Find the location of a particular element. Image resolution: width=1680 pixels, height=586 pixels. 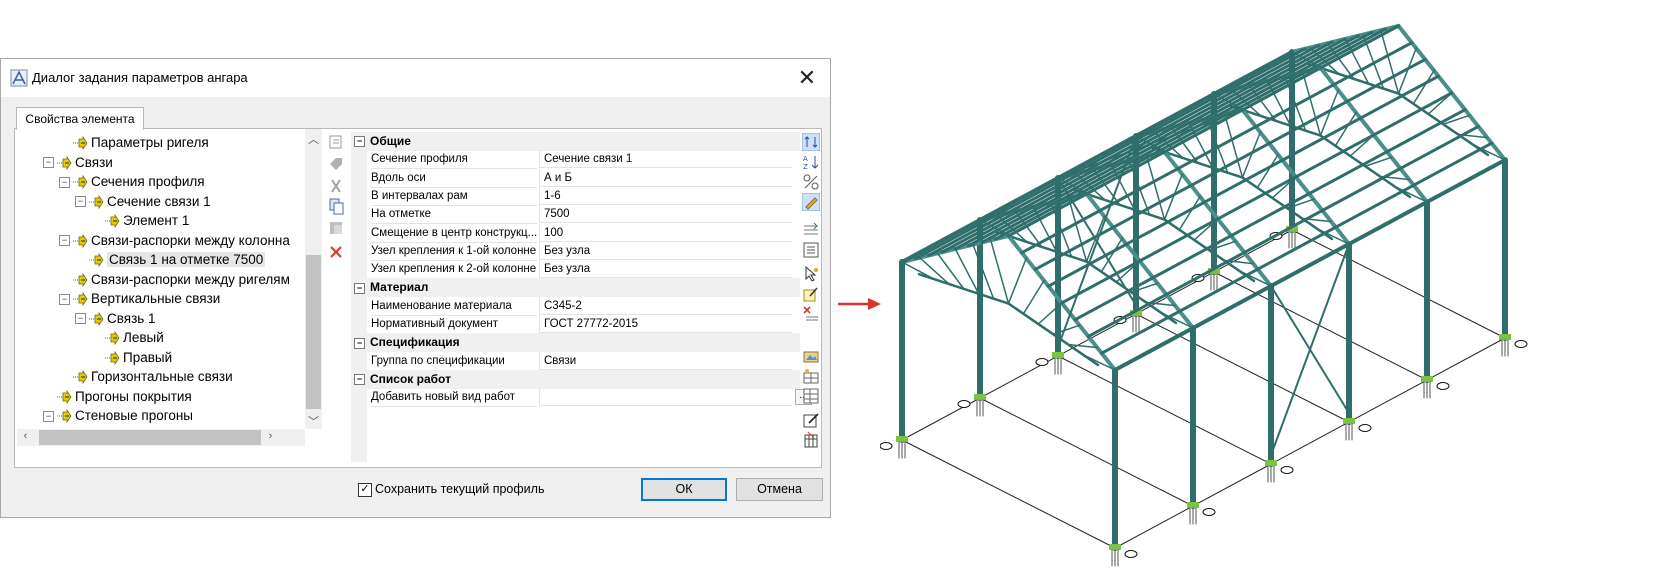

scroll-left-icon: ‹ is located at coordinates (25, 436).